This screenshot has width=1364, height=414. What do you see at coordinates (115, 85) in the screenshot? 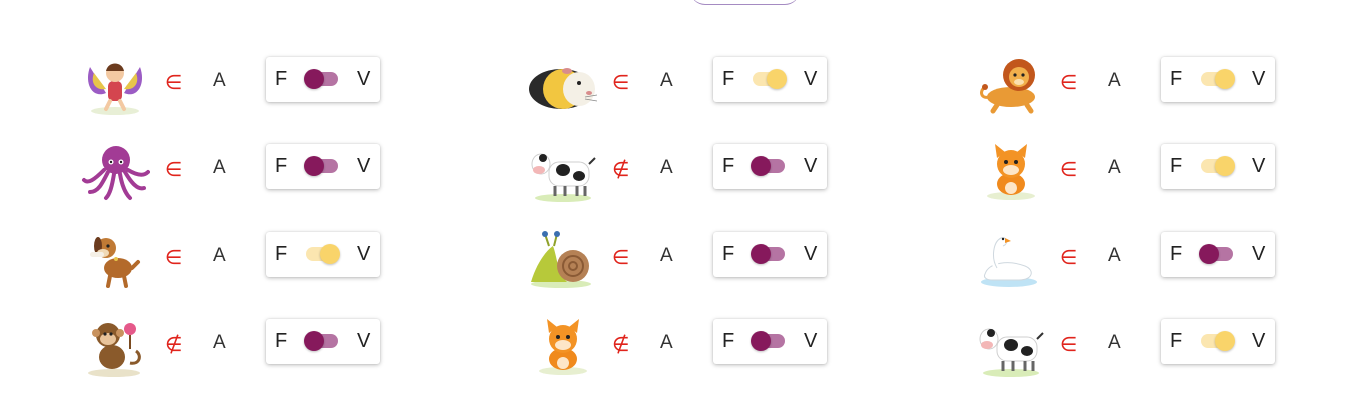
I see `fairy-icon` at bounding box center [115, 85].